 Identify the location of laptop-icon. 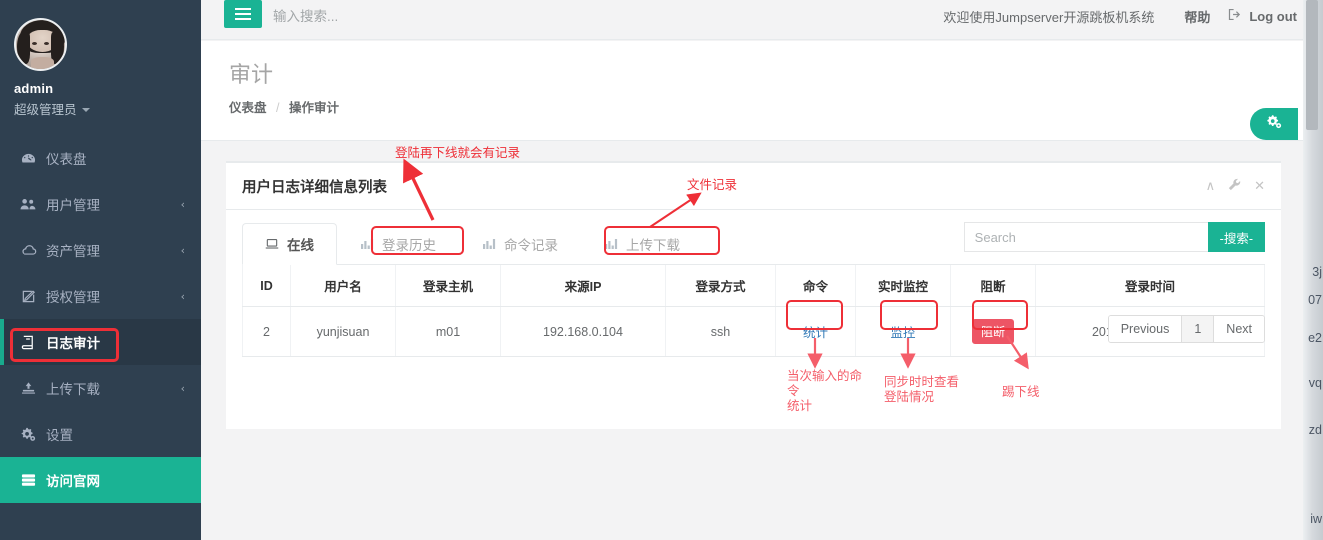
(272, 244).